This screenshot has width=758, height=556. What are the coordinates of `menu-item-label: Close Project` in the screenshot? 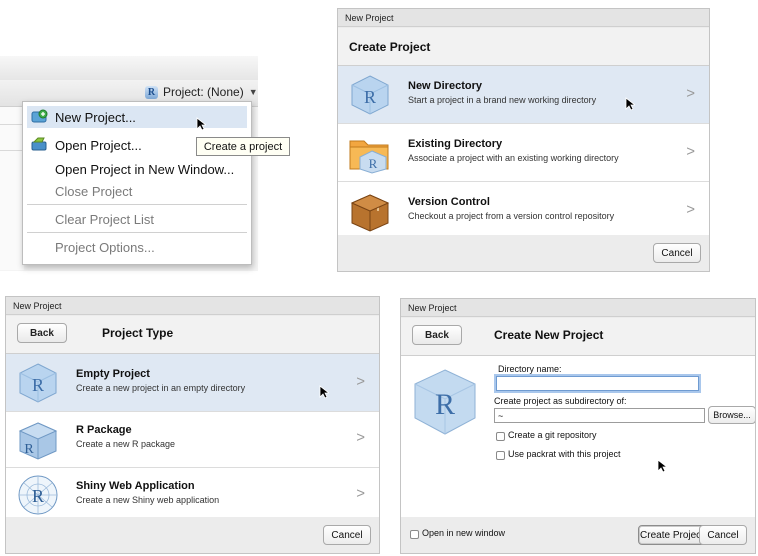 It's located at (94, 191).